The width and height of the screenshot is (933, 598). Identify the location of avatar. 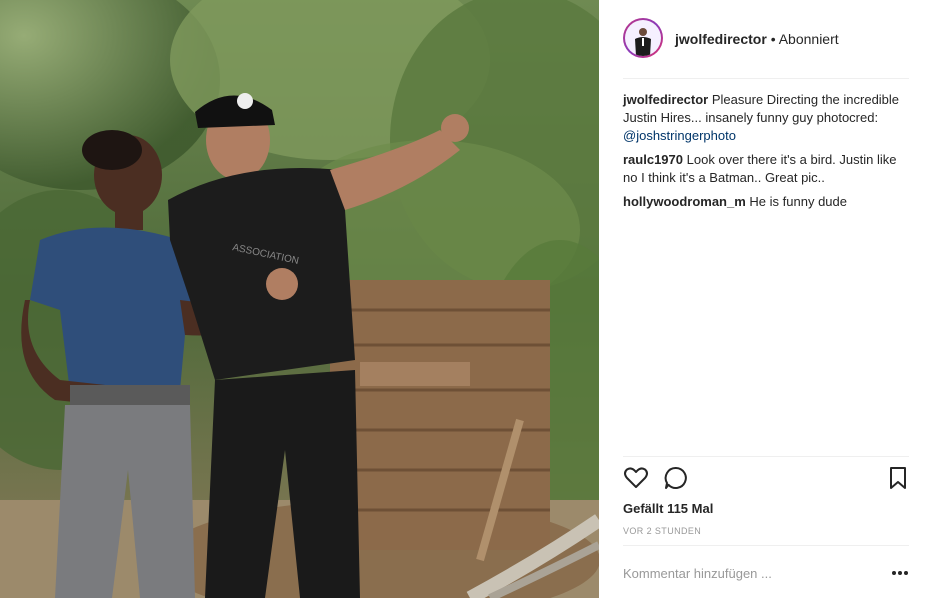
(643, 38).